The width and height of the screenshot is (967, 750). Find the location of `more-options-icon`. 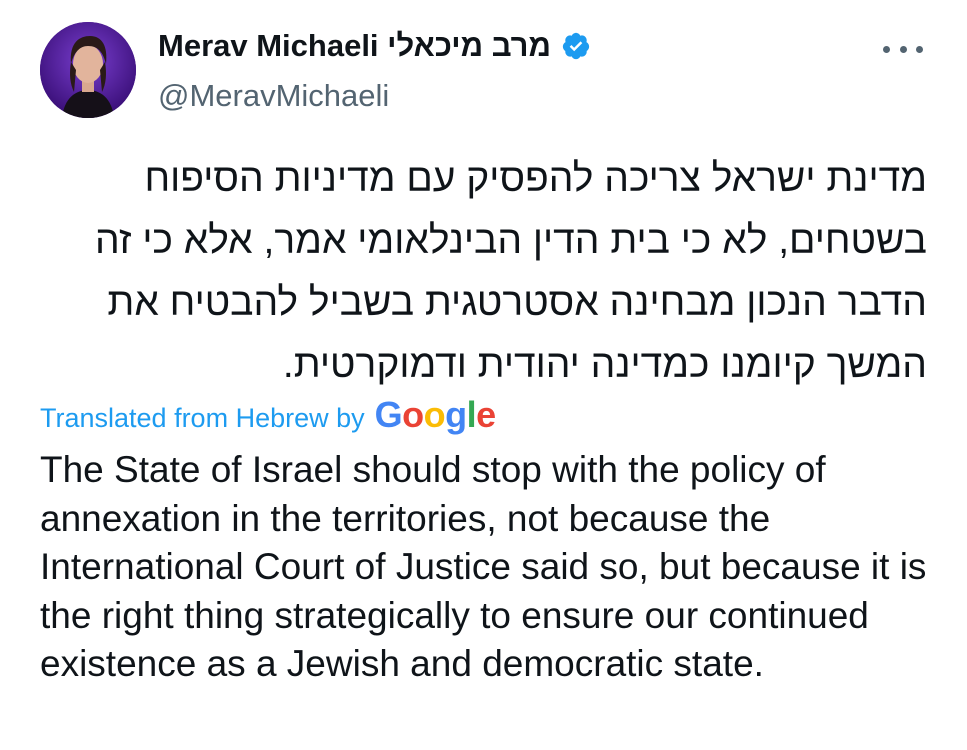

more-options-icon is located at coordinates (903, 49).